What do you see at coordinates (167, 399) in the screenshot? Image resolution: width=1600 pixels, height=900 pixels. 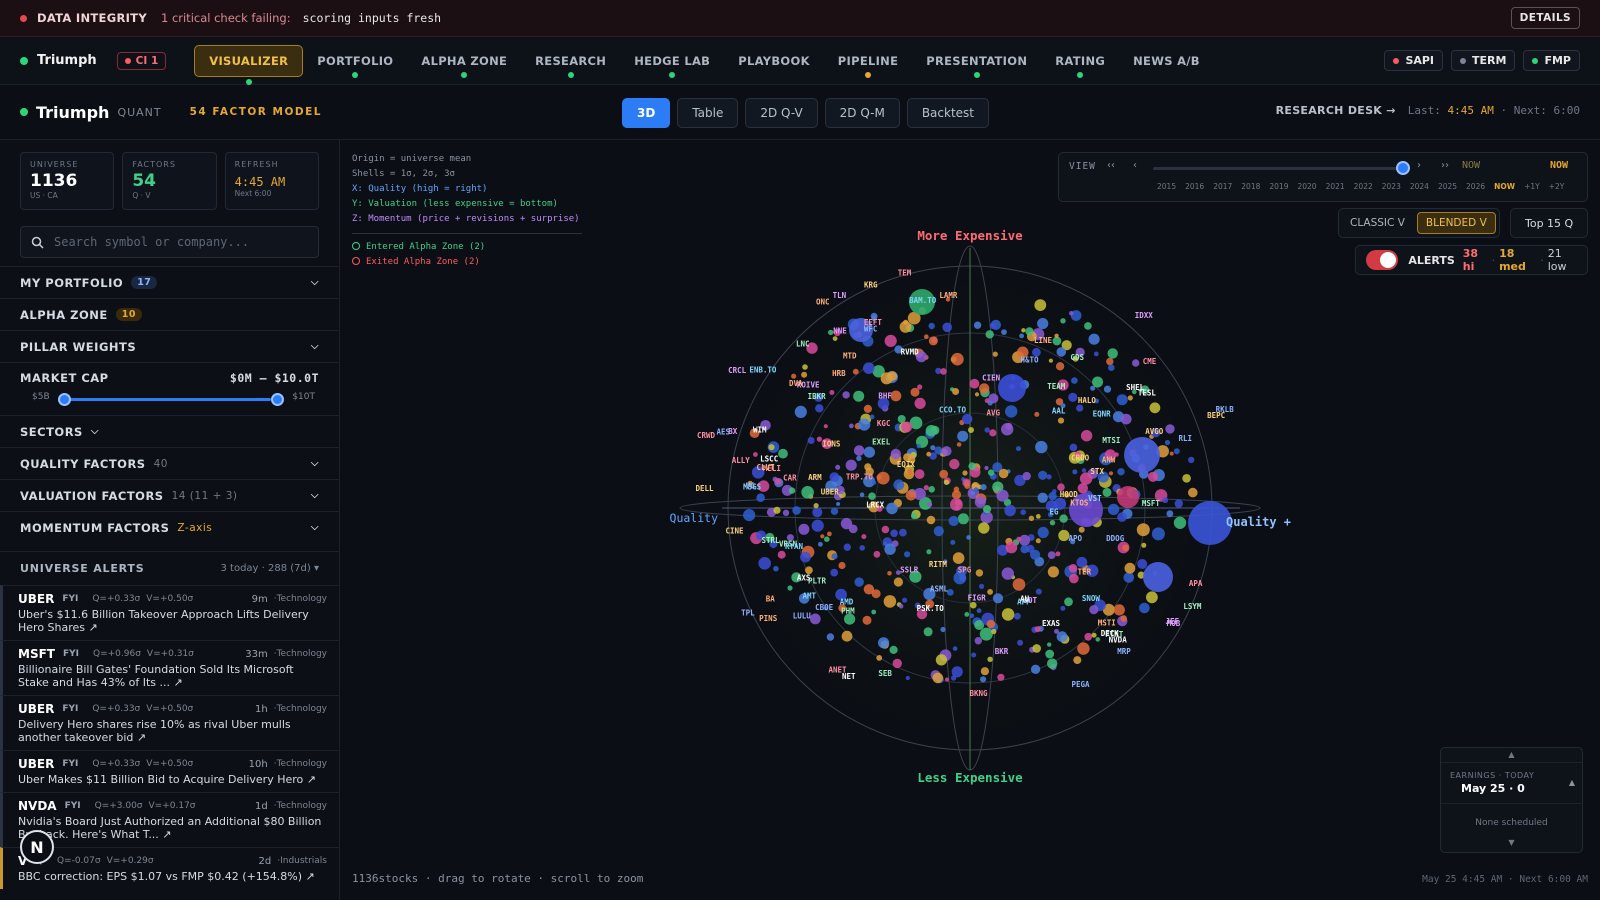 I see `slider-track` at bounding box center [167, 399].